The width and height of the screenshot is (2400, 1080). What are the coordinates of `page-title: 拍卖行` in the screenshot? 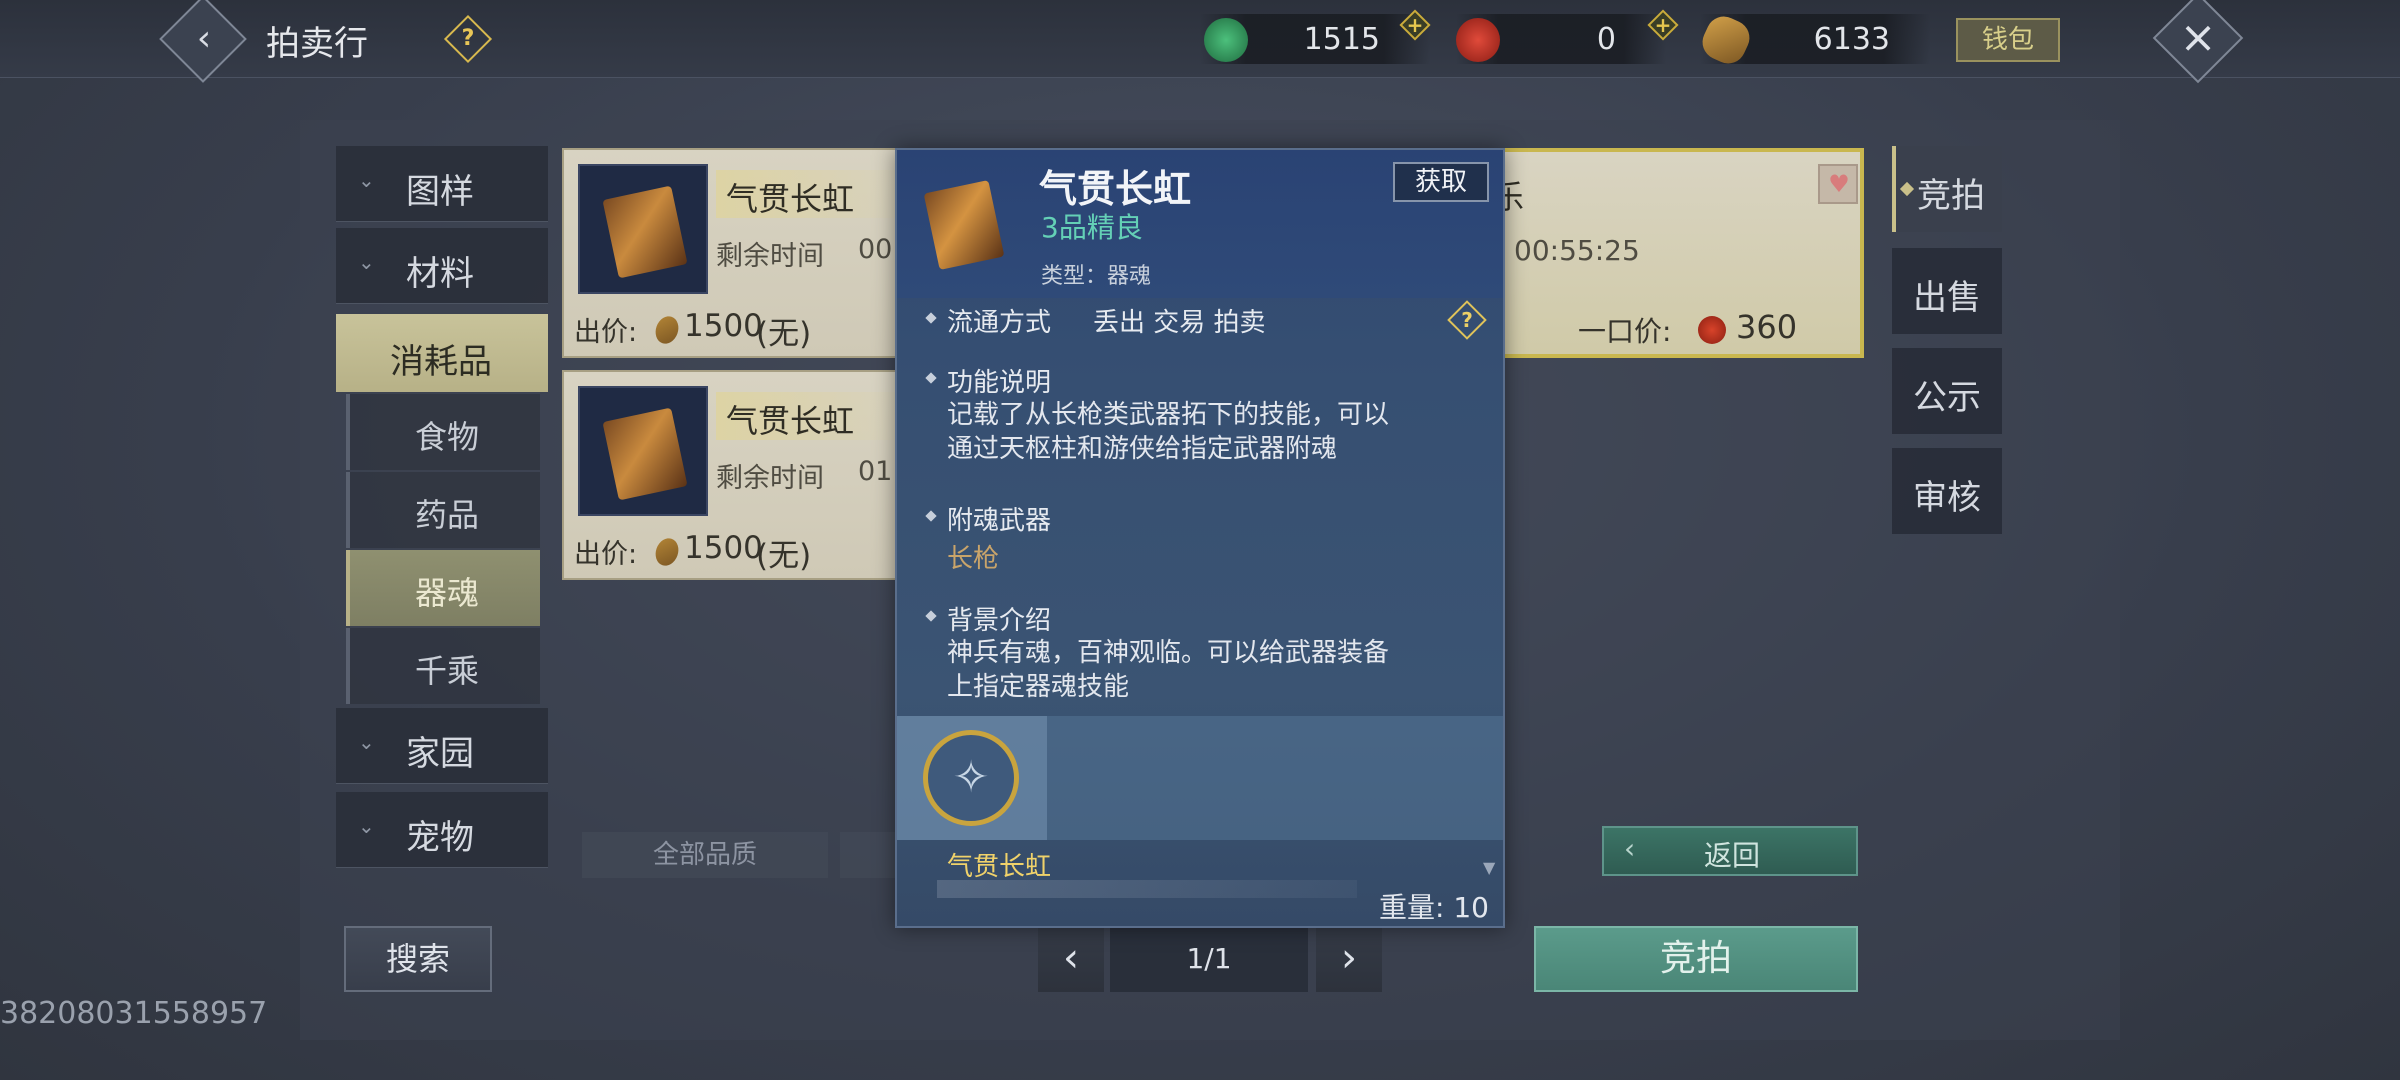 It's located at (317, 44).